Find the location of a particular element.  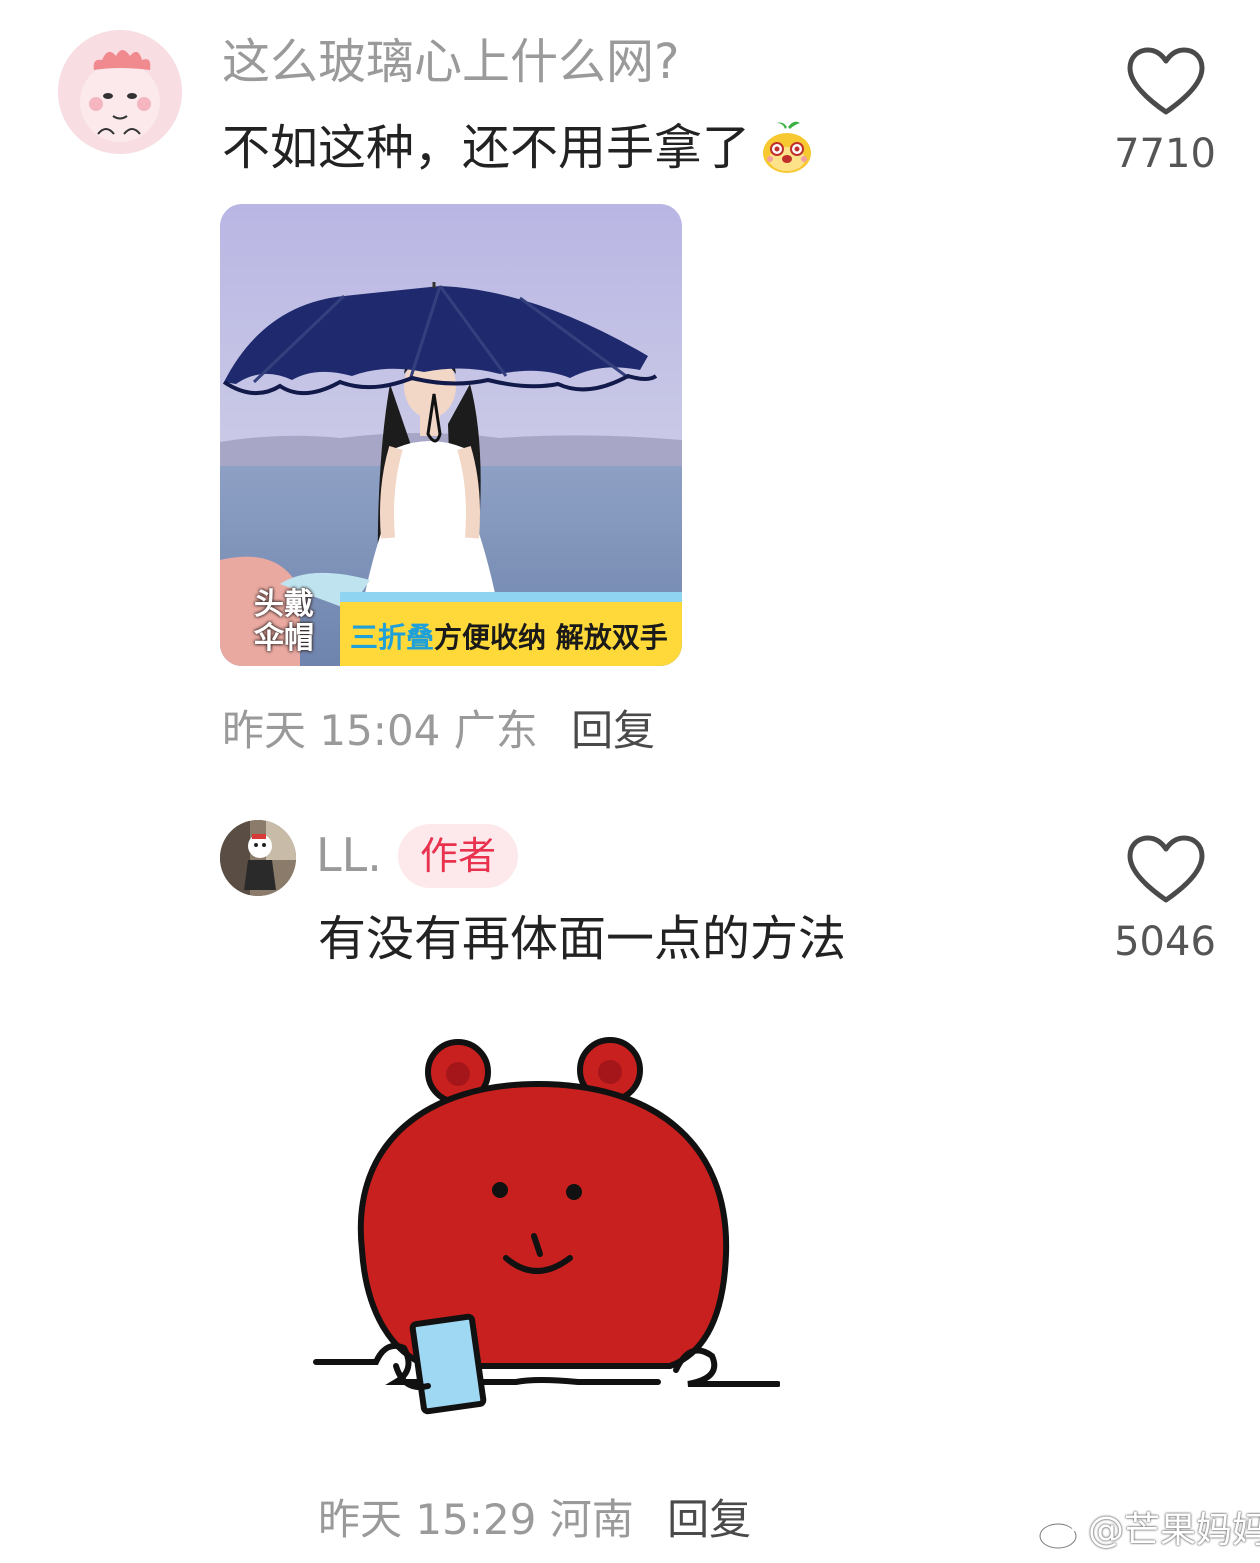

image-banner: 三折叠方便收纳 解放双手 is located at coordinates (509, 638).